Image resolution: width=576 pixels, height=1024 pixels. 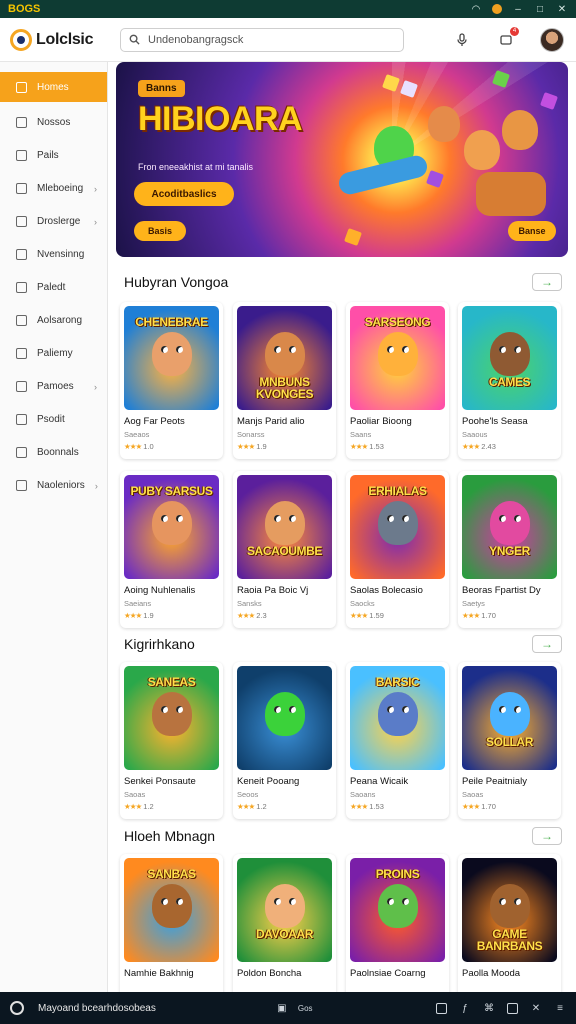 I want to click on sidebar-item-3: Mleboeing ›, so click(x=53, y=188).